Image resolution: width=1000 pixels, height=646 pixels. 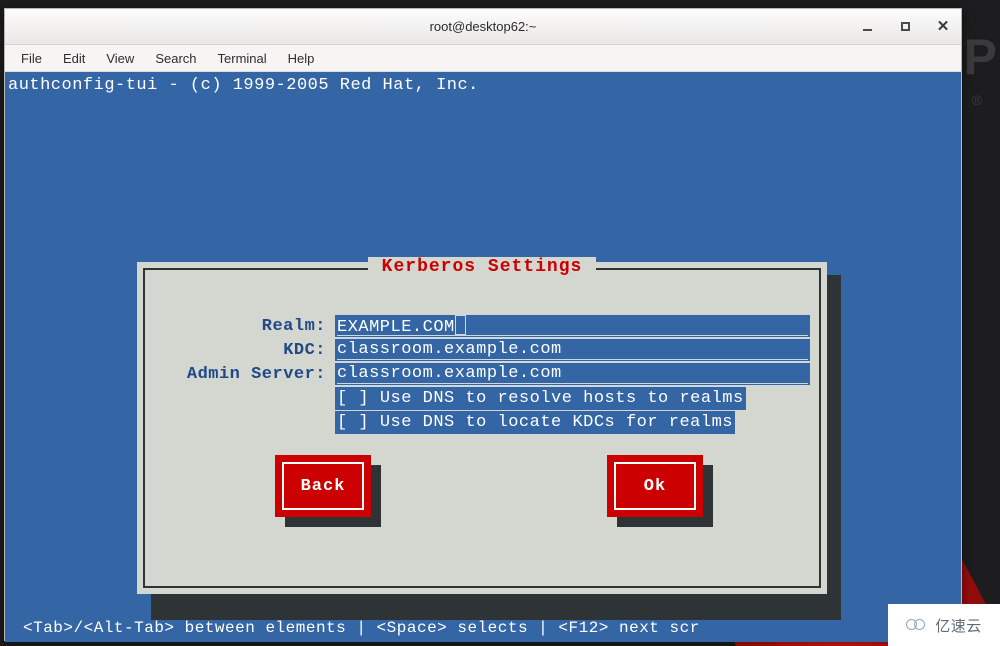 I want to click on back-button-inner: Back, so click(x=323, y=486).